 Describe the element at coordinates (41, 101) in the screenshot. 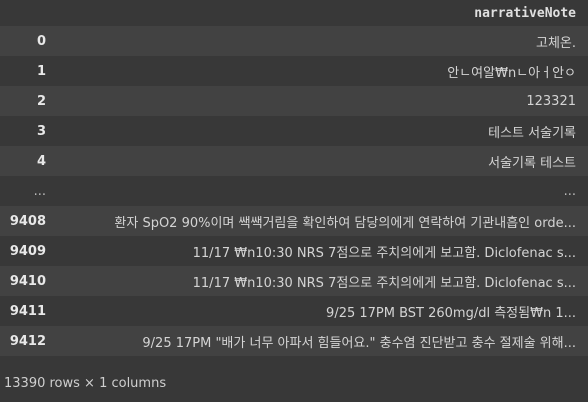

I see `row-index: 2` at that location.